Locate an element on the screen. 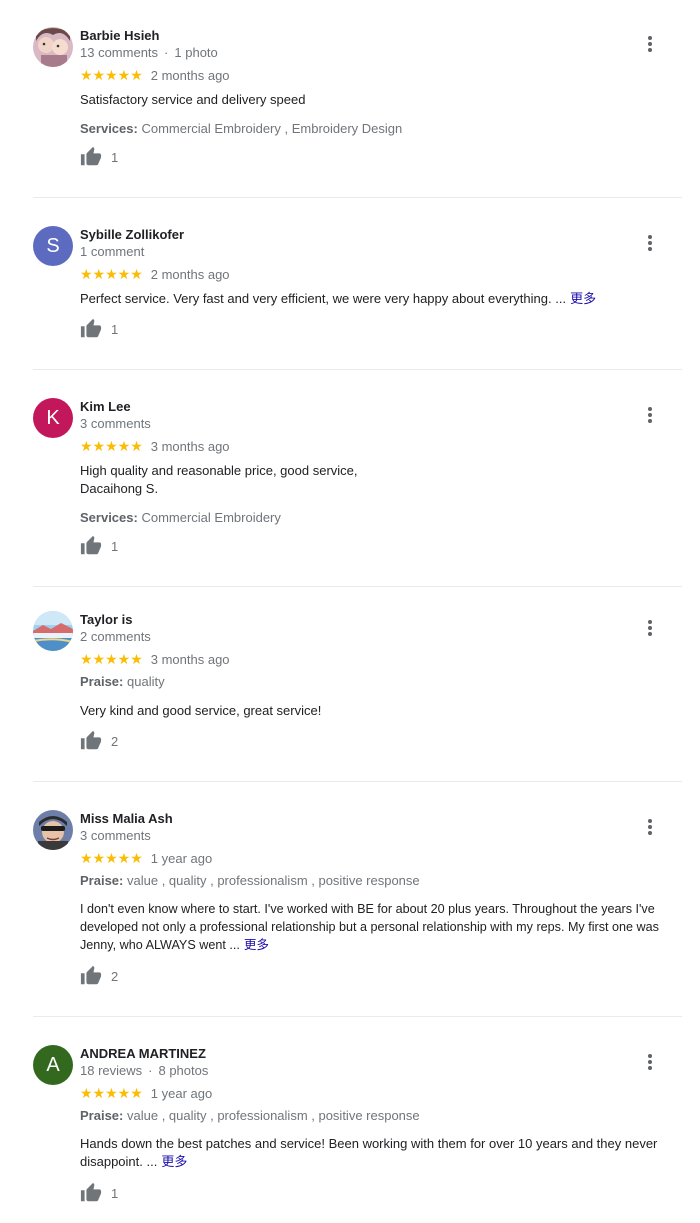 The height and width of the screenshot is (1223, 700). attribute-value: Commercial Embroidery is located at coordinates (211, 517).